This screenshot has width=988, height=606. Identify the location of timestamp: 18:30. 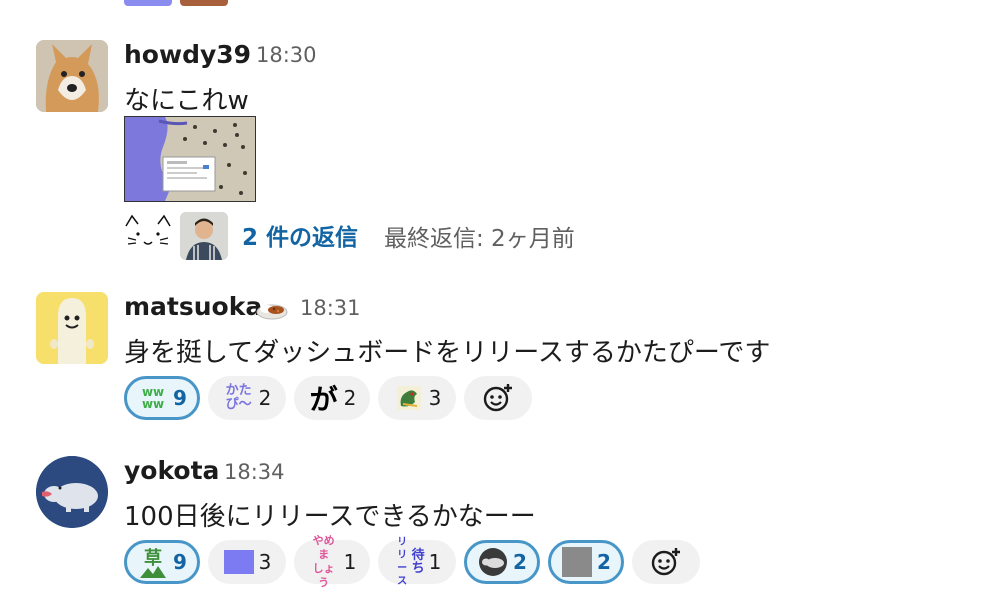
(286, 55).